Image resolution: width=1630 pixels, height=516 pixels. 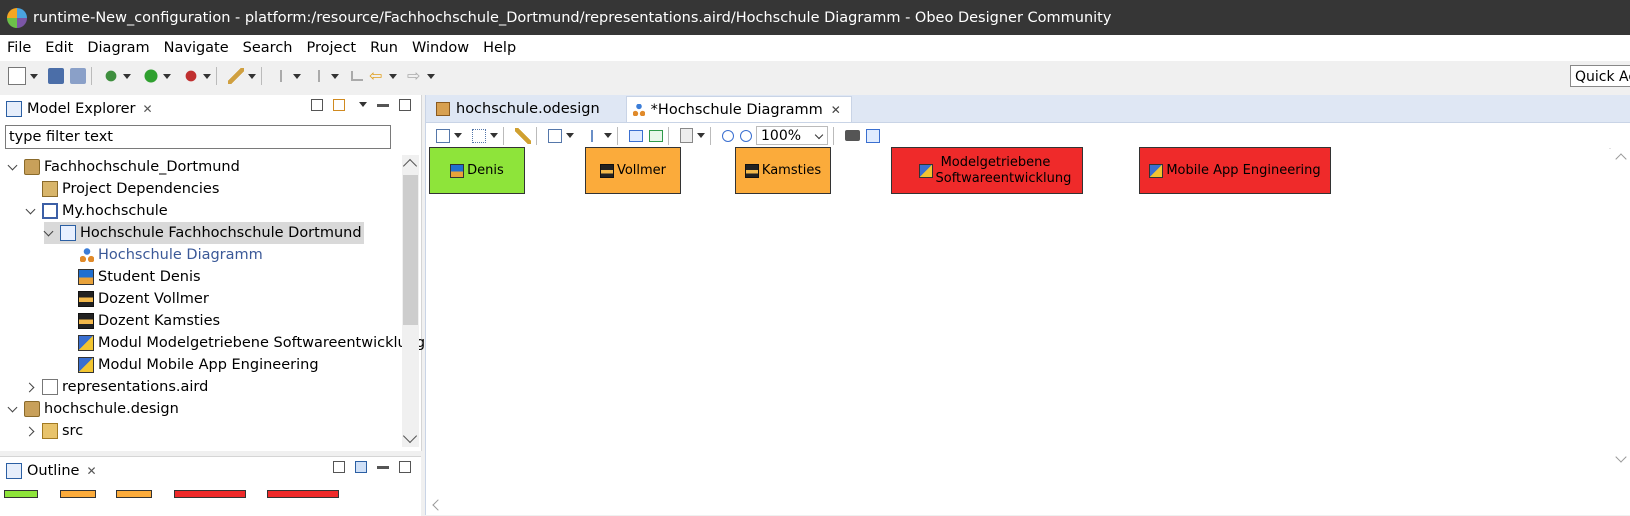 What do you see at coordinates (783, 170) in the screenshot?
I see `diagram-node-kamsties: Kamsties` at bounding box center [783, 170].